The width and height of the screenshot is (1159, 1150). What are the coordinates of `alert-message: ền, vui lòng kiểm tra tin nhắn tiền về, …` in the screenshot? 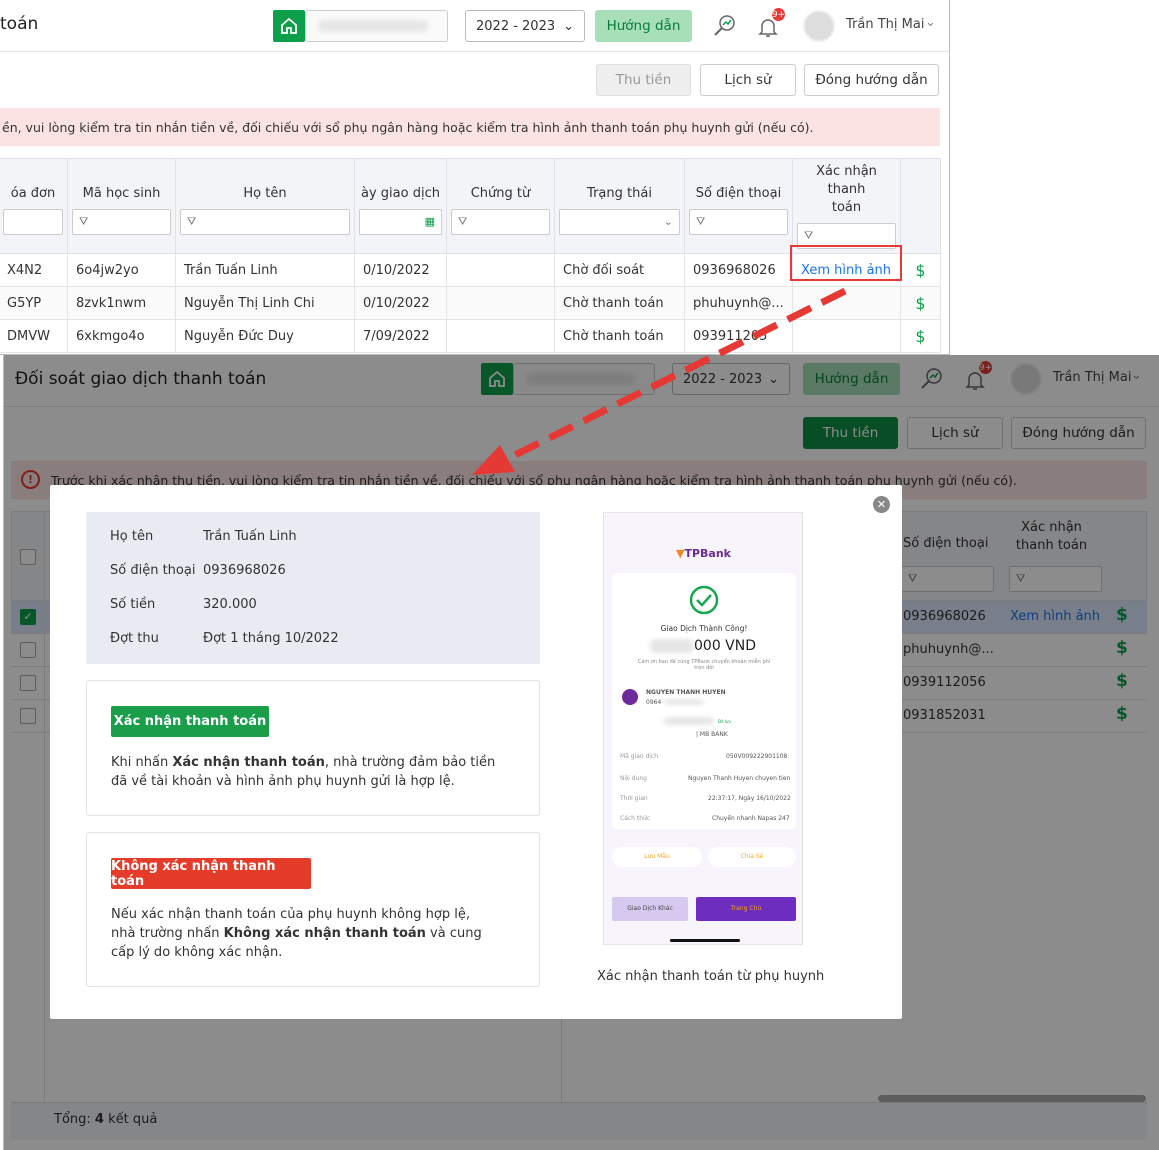 It's located at (470, 127).